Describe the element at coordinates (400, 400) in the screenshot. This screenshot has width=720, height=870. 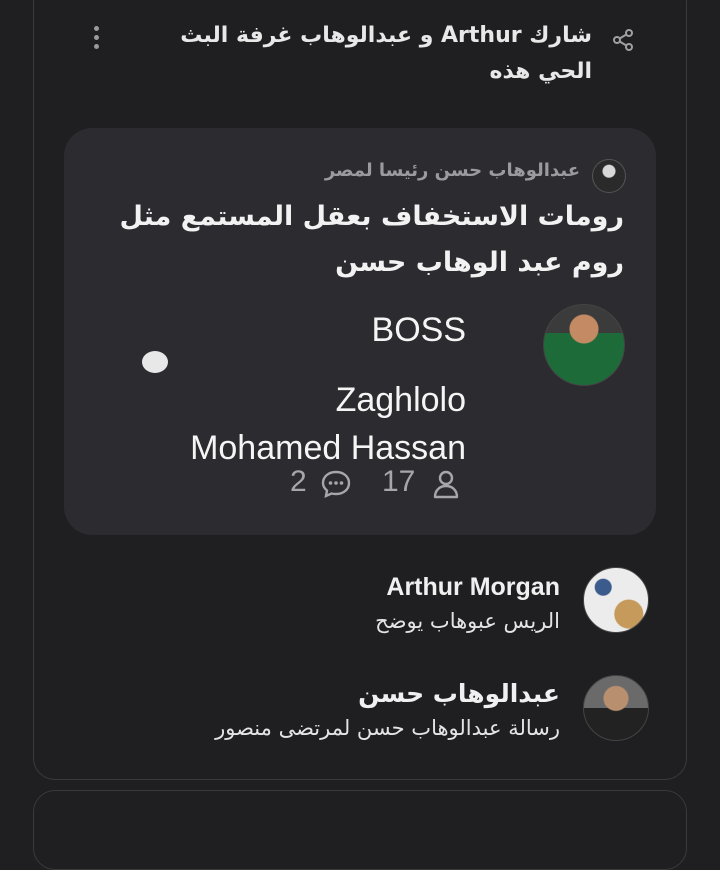
I see `speaker-name-line2: Zaghlolo` at that location.